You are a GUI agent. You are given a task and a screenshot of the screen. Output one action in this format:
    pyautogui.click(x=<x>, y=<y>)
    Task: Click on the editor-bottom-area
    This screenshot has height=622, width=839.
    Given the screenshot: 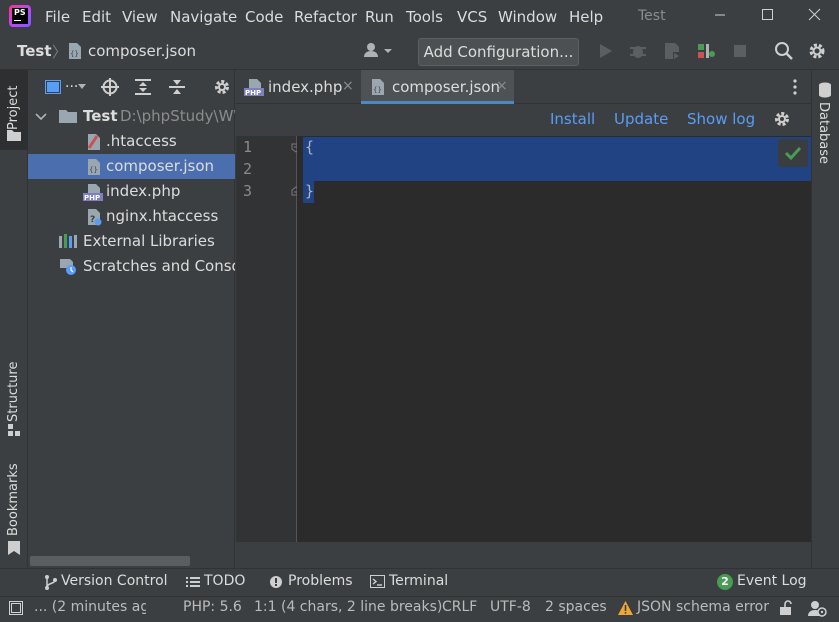 What is the action you would take?
    pyautogui.click(x=523, y=555)
    